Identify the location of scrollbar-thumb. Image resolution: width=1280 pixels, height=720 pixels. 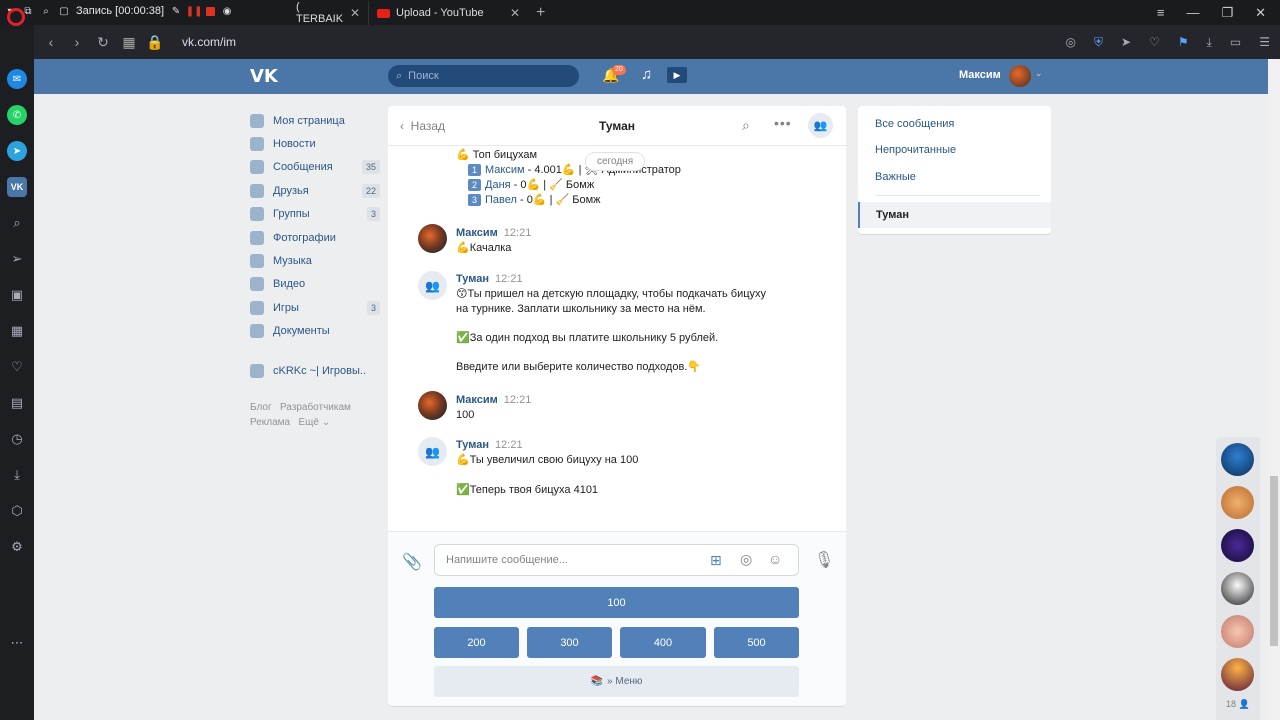
(1274, 561).